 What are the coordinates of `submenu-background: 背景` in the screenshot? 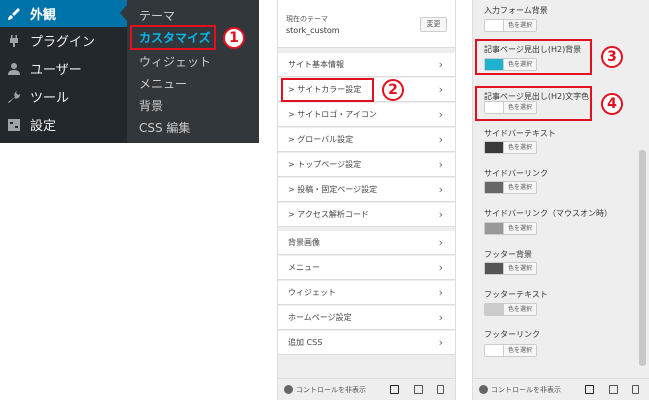 It's located at (151, 106).